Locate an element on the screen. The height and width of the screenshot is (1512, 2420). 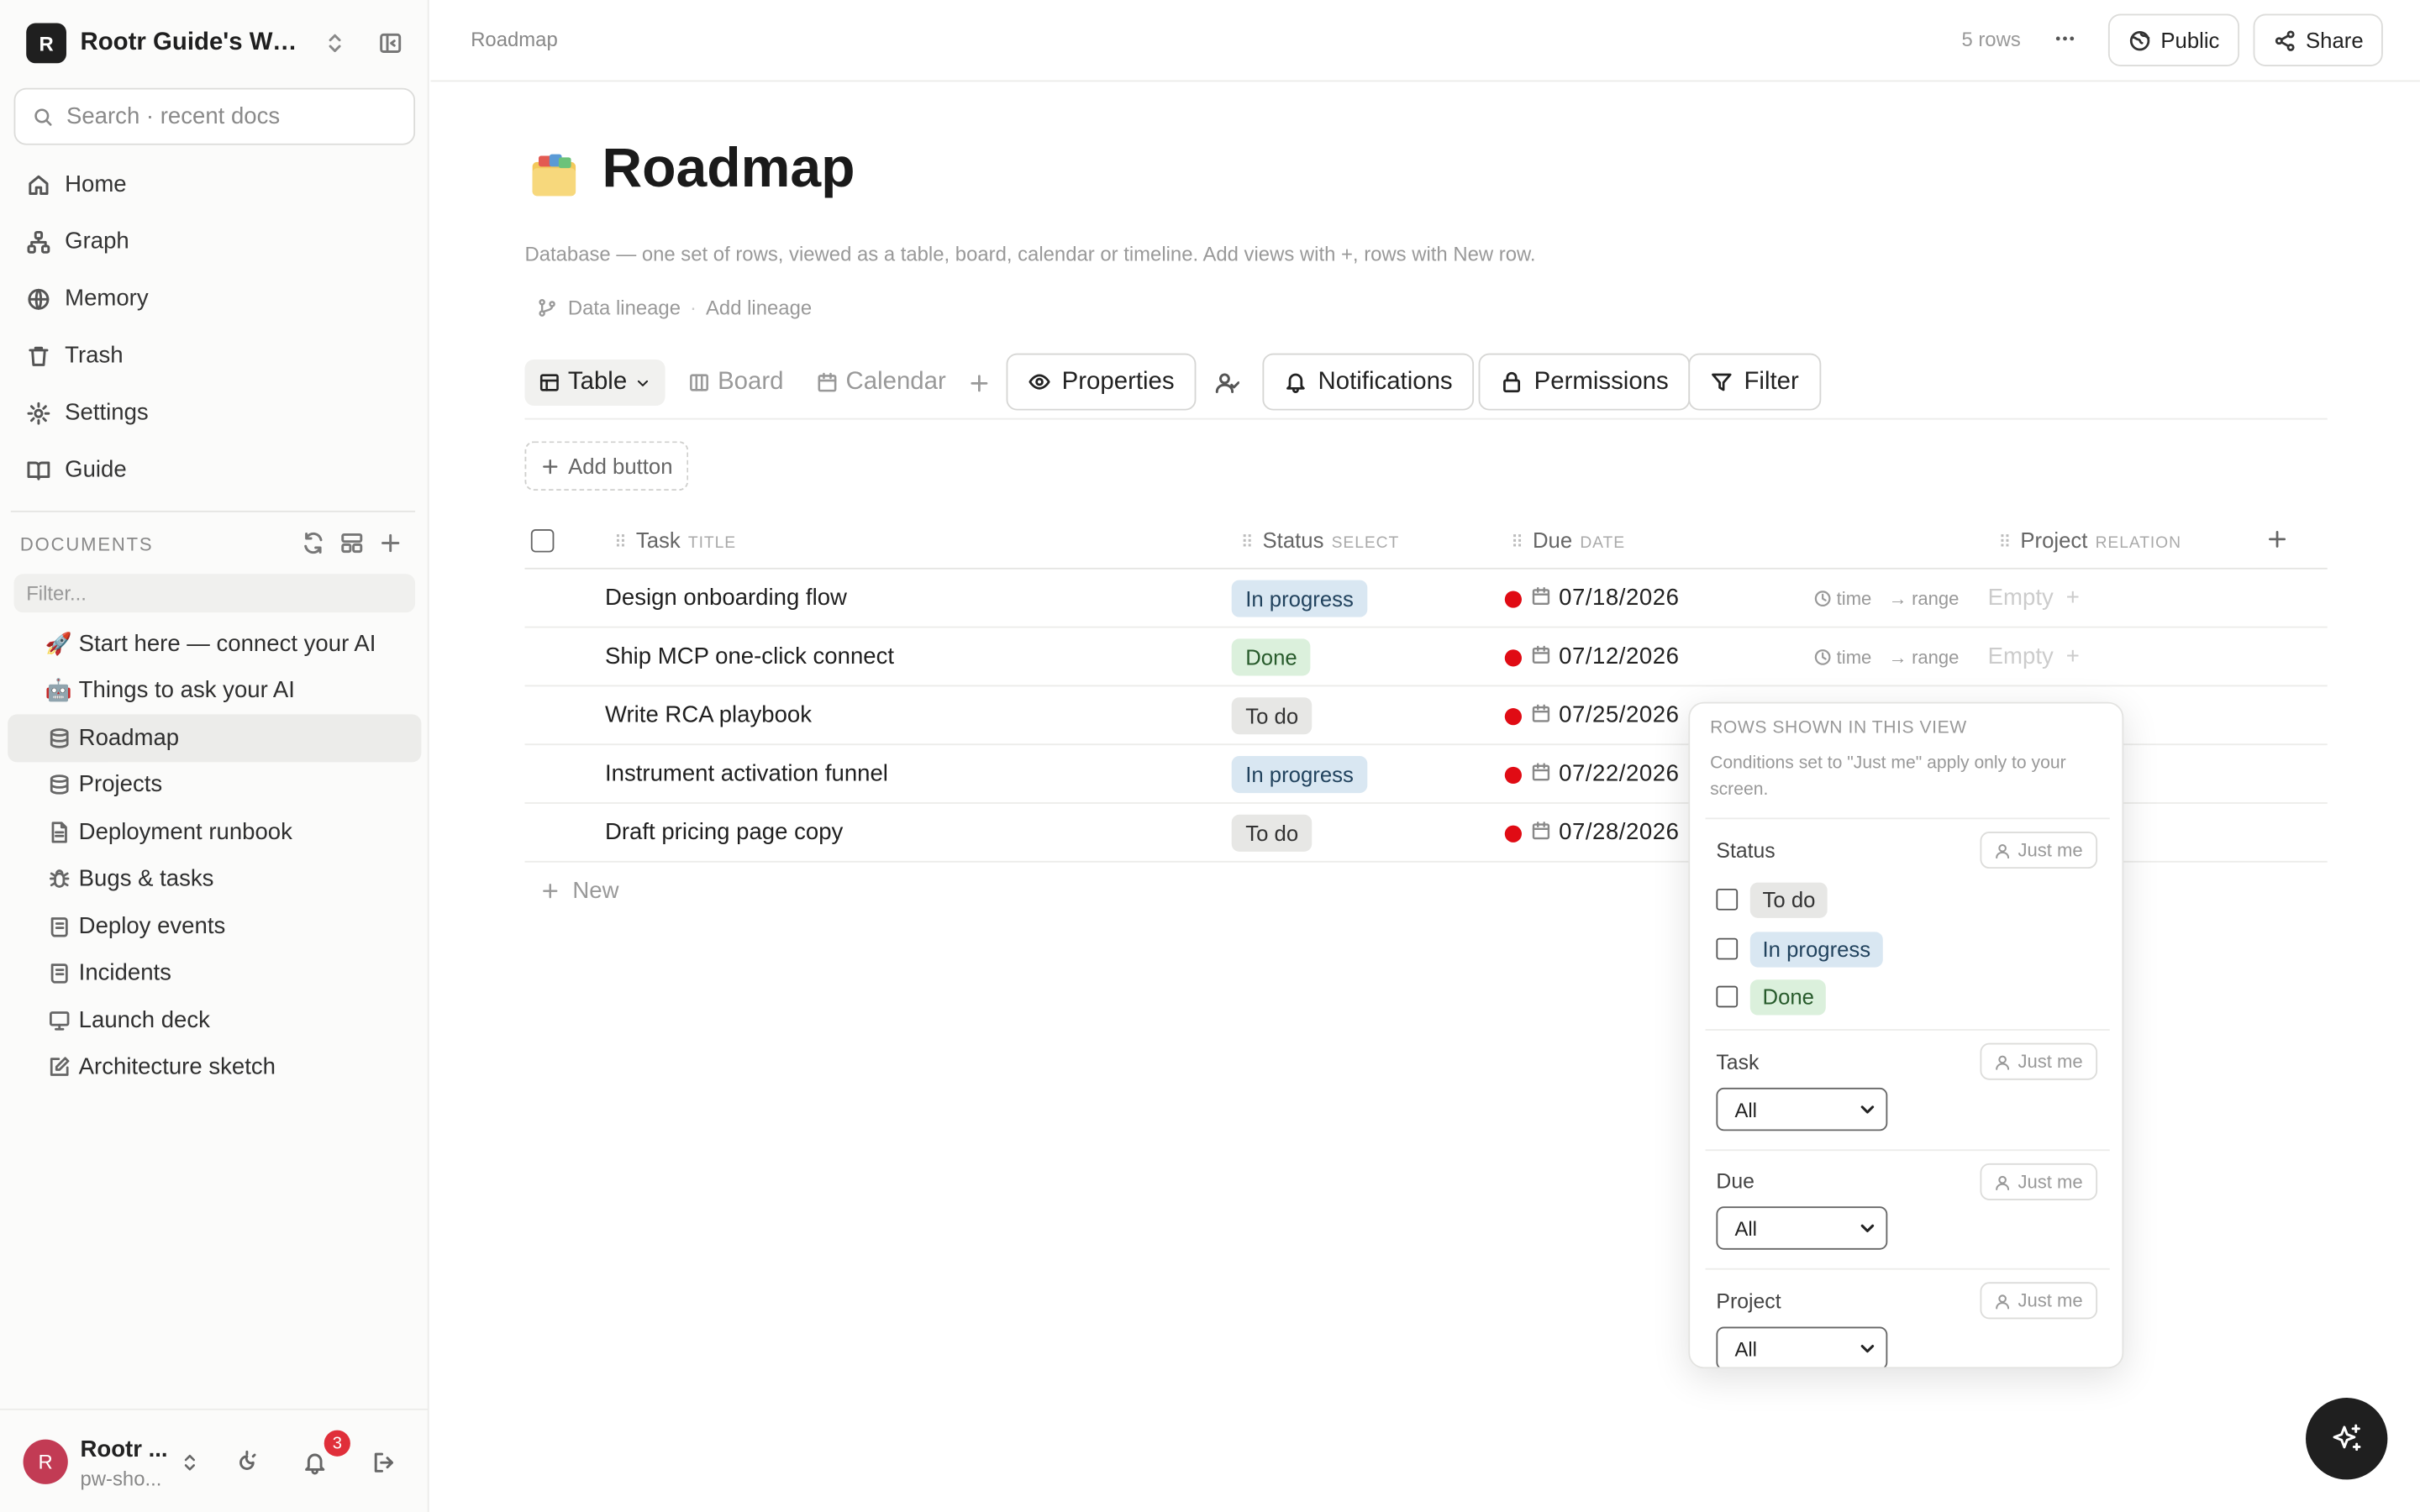
assign-user-button is located at coordinates (1230, 383).